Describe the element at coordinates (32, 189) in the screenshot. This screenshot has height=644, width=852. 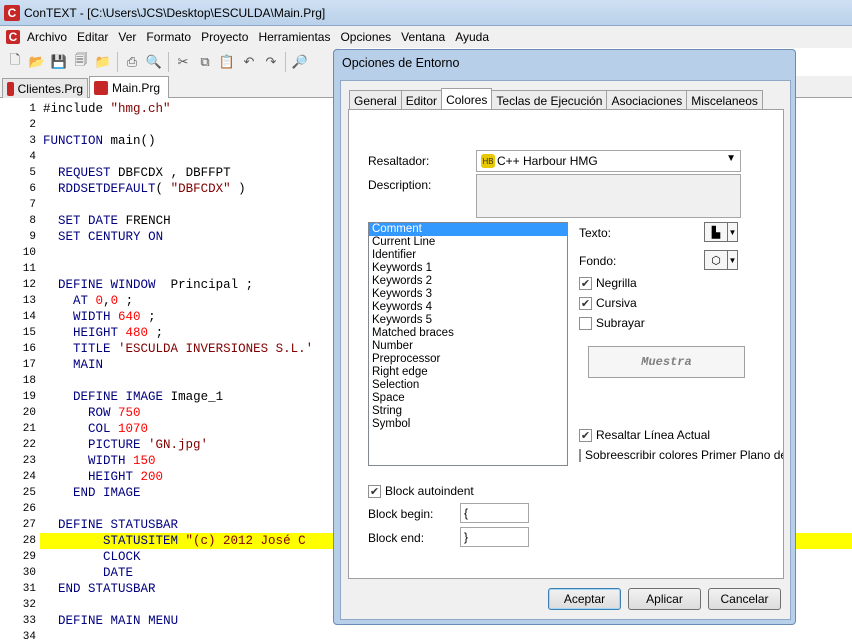
I see `line-number: 6` at that location.